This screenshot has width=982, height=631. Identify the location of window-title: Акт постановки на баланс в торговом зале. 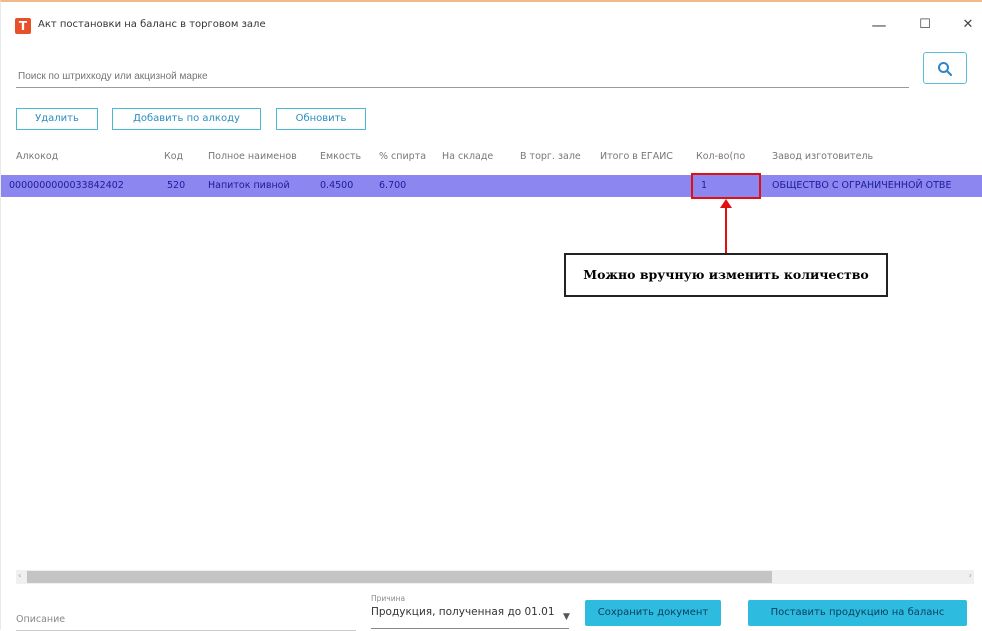
(152, 24).